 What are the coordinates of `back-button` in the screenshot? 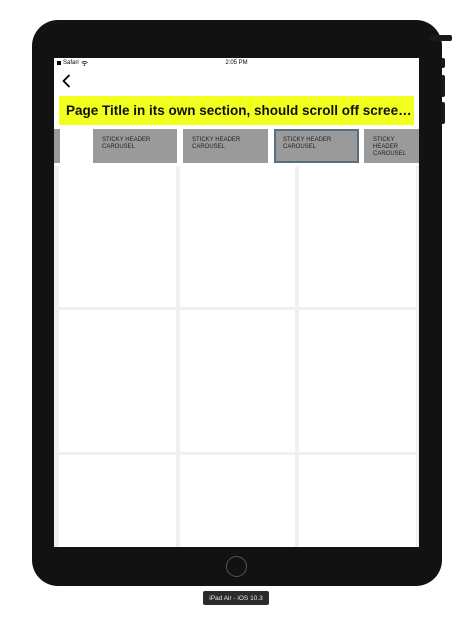 It's located at (67, 81).